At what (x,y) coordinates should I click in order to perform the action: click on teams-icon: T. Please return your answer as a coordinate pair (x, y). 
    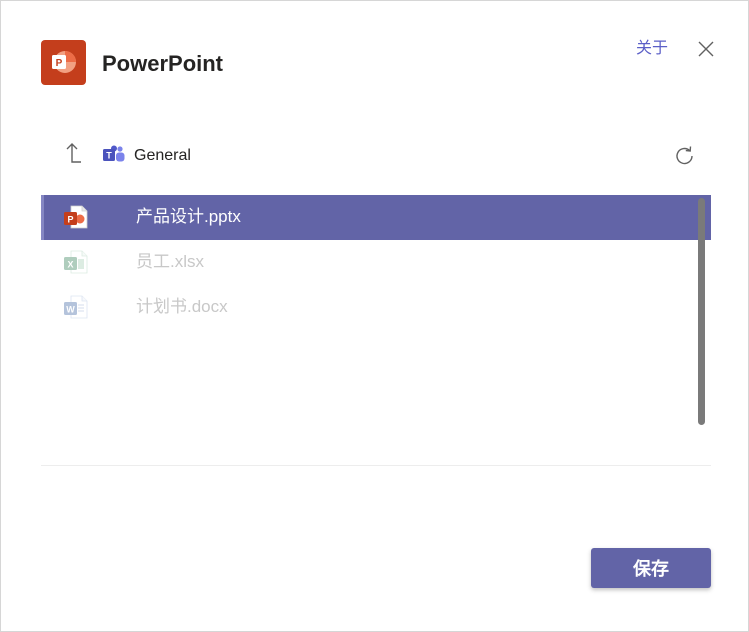
    Looking at the image, I should click on (114, 155).